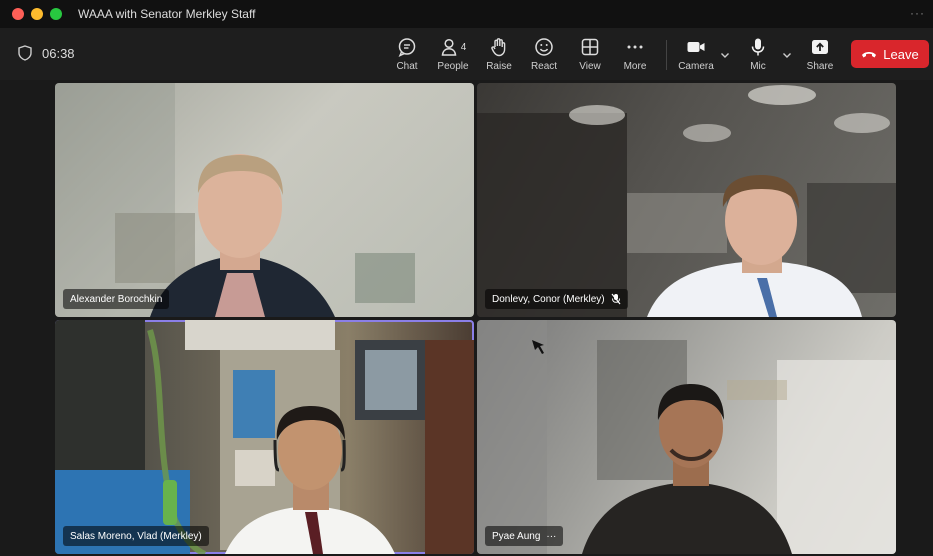  I want to click on share-label: Share, so click(820, 66).